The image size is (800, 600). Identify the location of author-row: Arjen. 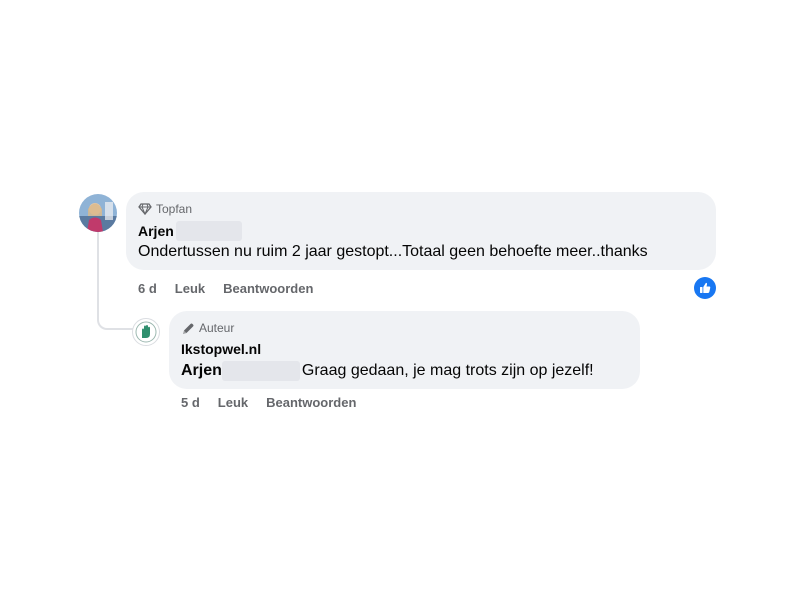
(190, 231).